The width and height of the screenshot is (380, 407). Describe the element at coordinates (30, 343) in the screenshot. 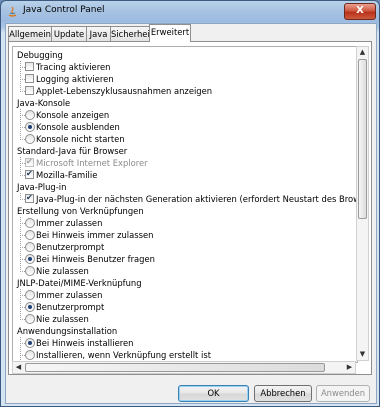

I see `bei-hinweis-installieren-radio` at that location.